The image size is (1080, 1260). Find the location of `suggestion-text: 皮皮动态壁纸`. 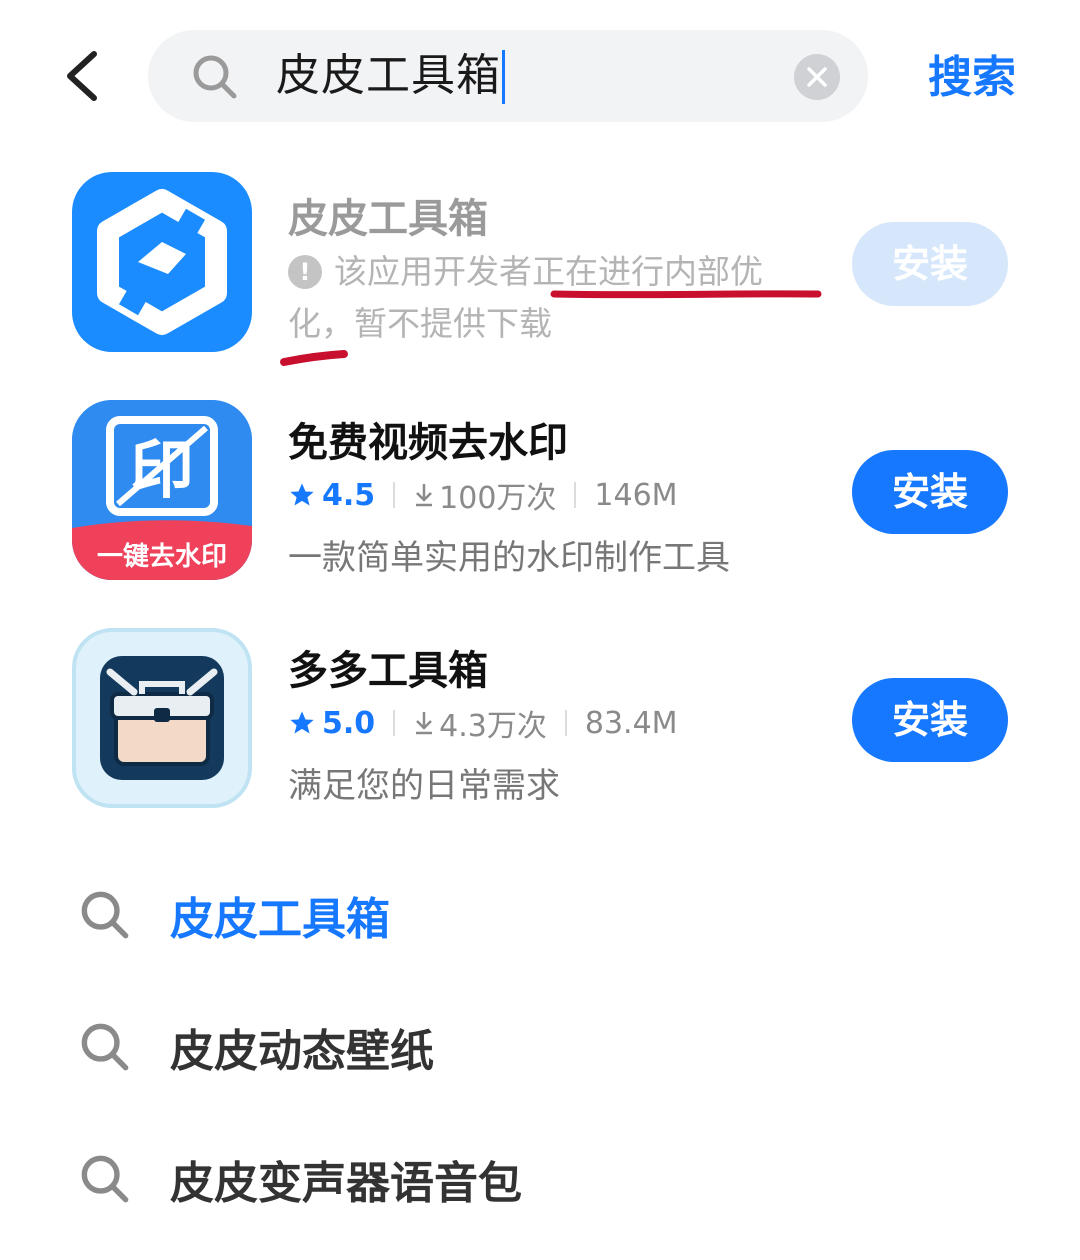

suggestion-text: 皮皮动态壁纸 is located at coordinates (302, 1051).